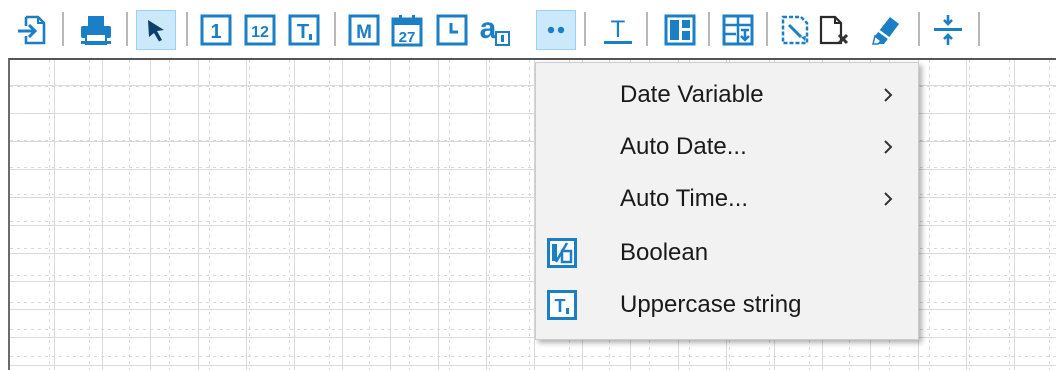 This screenshot has width=1056, height=370. I want to click on memo-field-button: M, so click(364, 30).